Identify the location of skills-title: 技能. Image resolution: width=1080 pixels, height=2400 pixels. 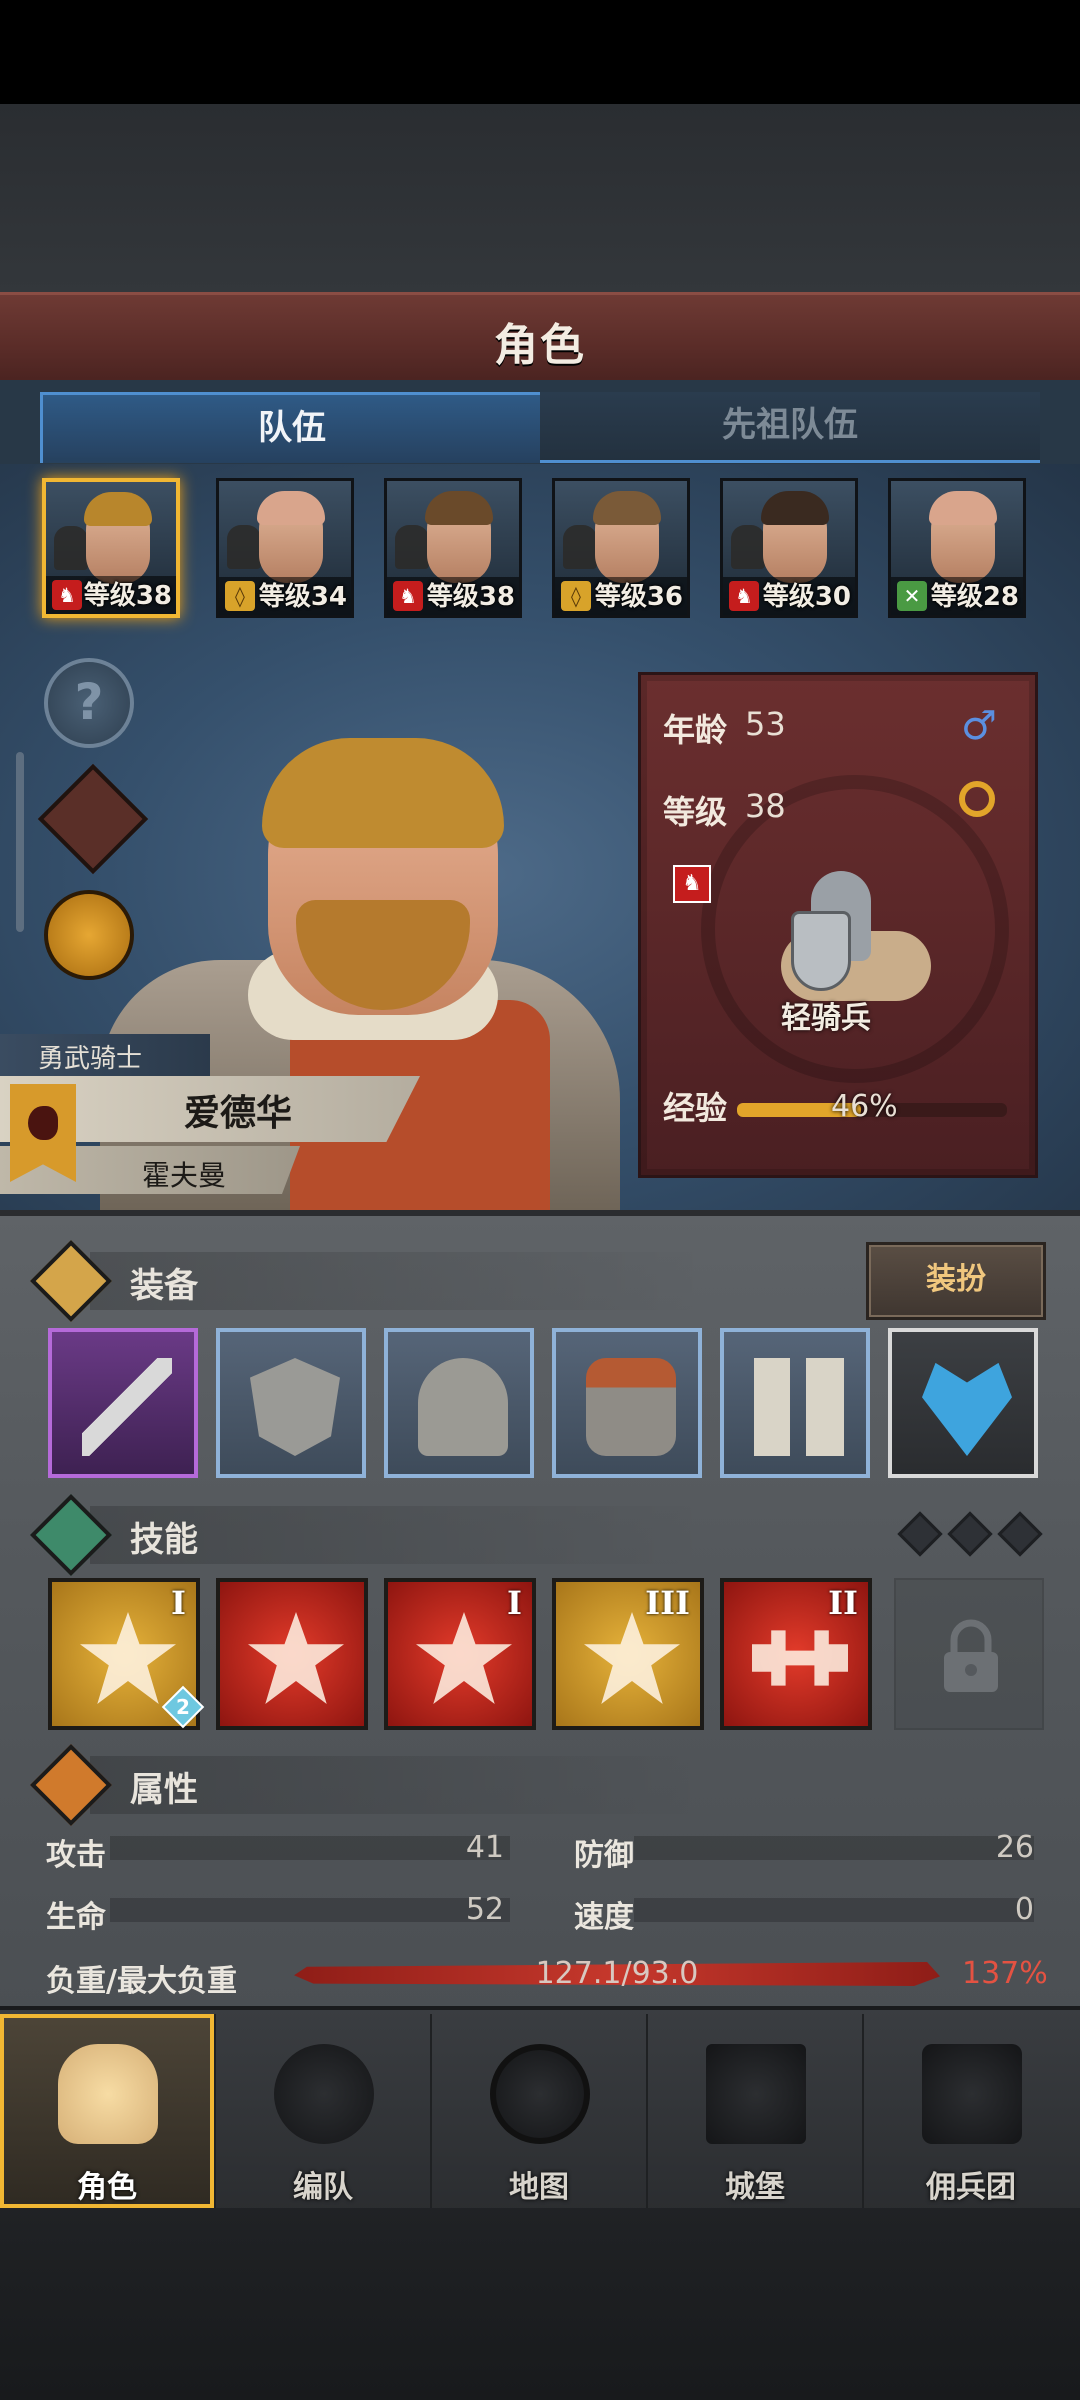
(164, 1540).